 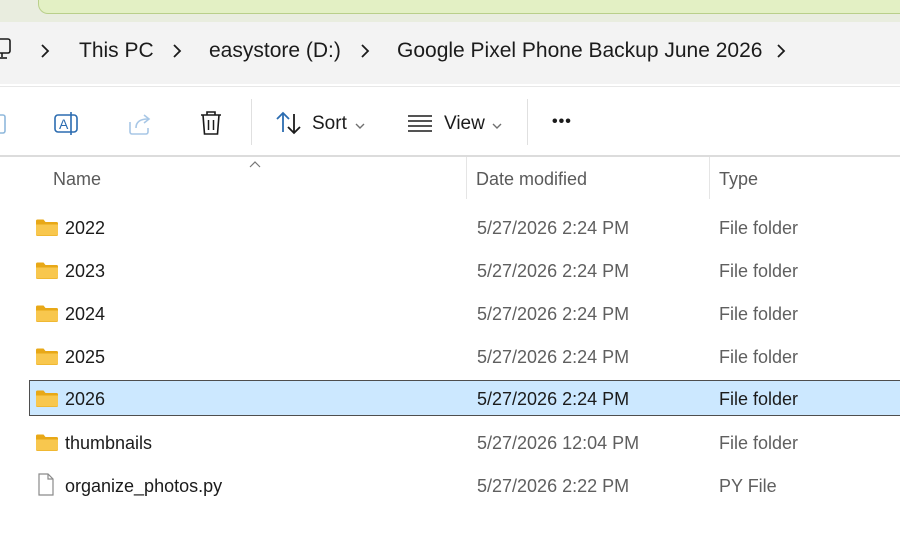 I want to click on column-header-type: Type, so click(x=738, y=179).